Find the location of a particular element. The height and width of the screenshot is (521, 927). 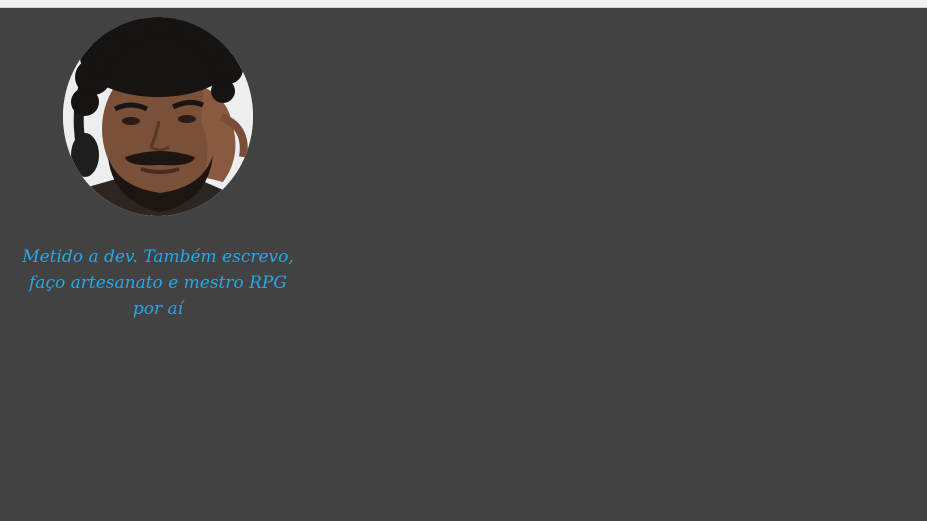

profile-photo is located at coordinates (158, 116).